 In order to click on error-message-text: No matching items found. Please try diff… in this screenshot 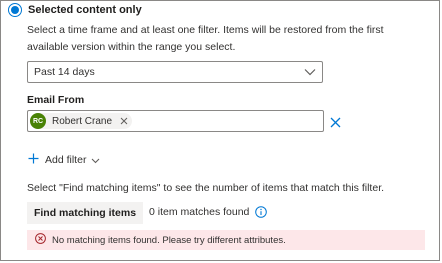, I will do `click(169, 240)`.